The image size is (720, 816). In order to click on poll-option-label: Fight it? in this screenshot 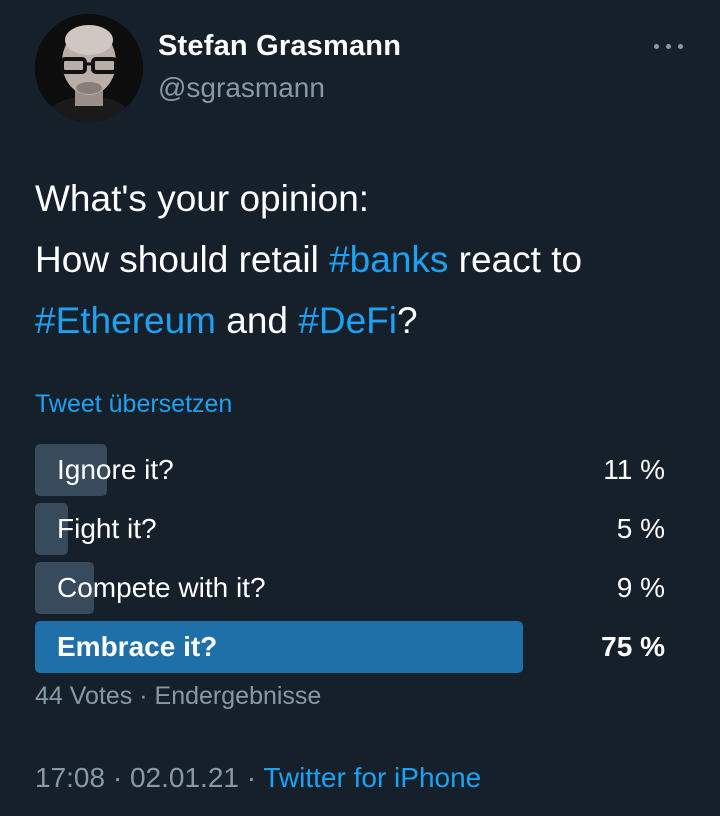, I will do `click(107, 528)`.